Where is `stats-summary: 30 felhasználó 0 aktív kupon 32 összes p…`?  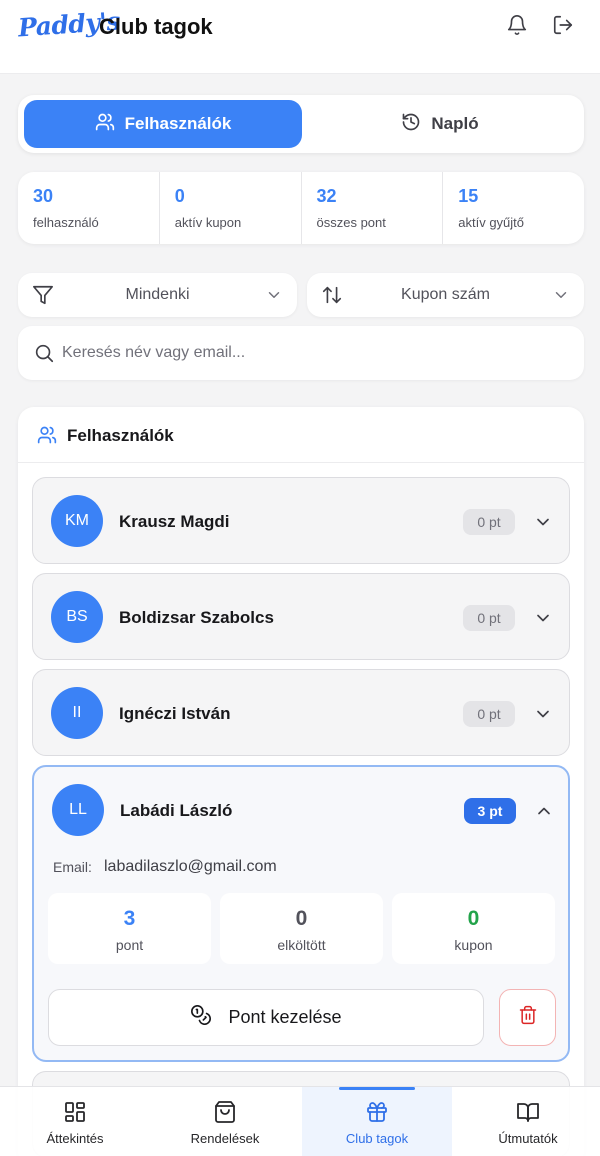 stats-summary: 30 felhasználó 0 aktív kupon 32 összes p… is located at coordinates (301, 208).